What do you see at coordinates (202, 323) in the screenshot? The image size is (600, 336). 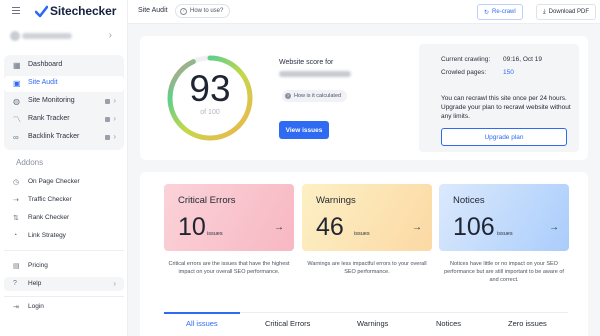 I see `tab-all-issues: All issues` at bounding box center [202, 323].